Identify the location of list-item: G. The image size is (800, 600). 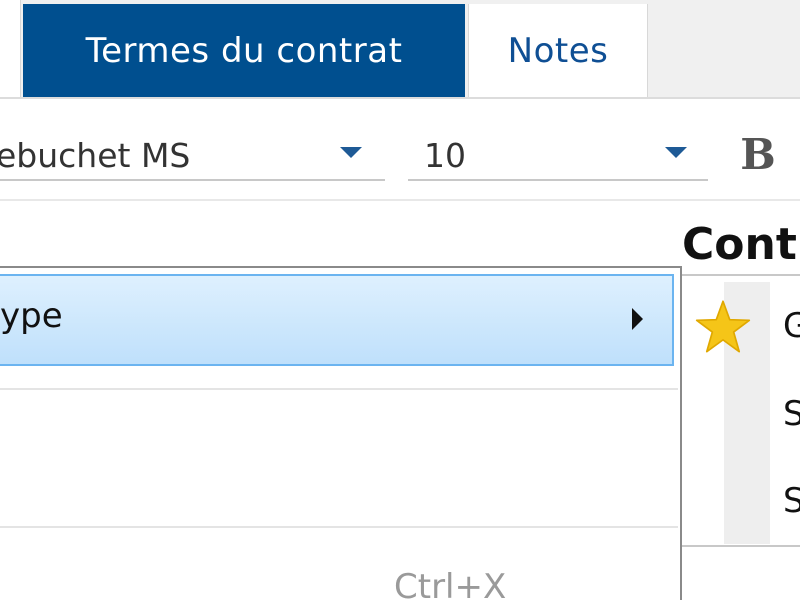
(791, 326).